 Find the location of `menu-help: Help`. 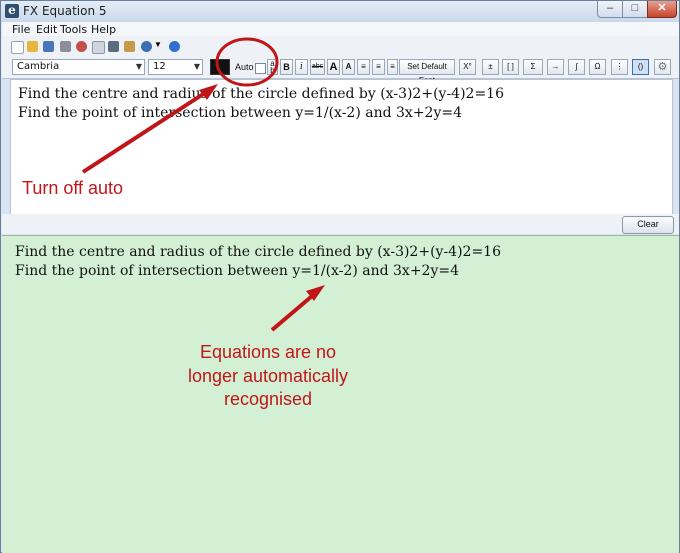

menu-help: Help is located at coordinates (103, 29).